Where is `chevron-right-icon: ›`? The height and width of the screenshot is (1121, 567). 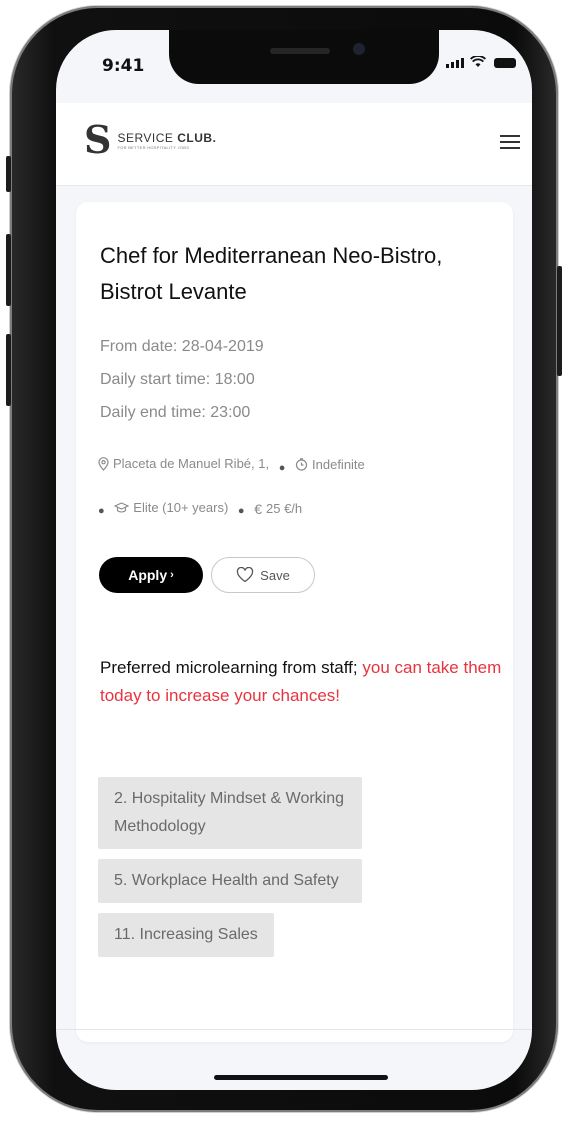 chevron-right-icon: › is located at coordinates (172, 575).